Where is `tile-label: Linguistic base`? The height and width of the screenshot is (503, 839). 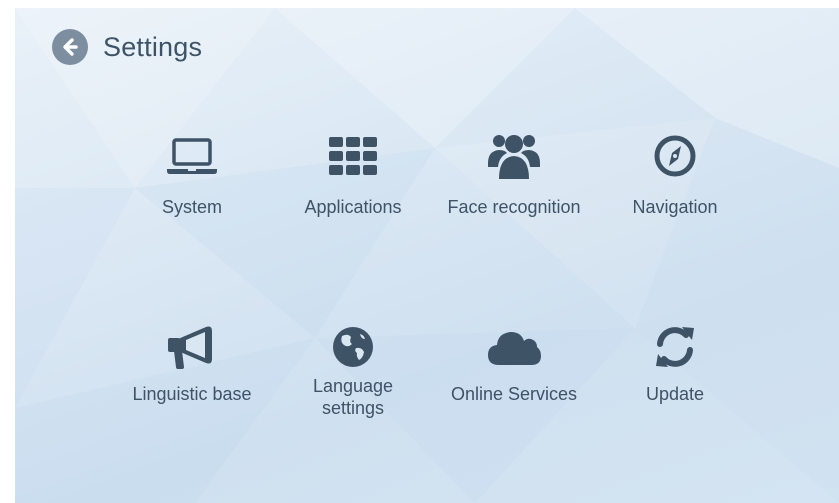
tile-label: Linguistic base is located at coordinates (192, 394).